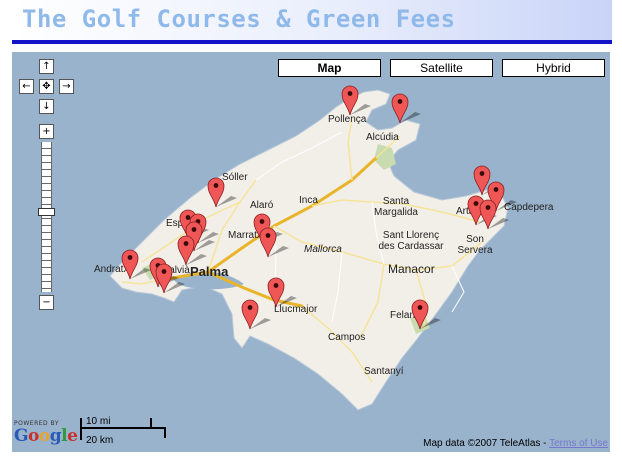 This screenshot has height=458, width=622. I want to click on zoom-slider-track, so click(46, 217).